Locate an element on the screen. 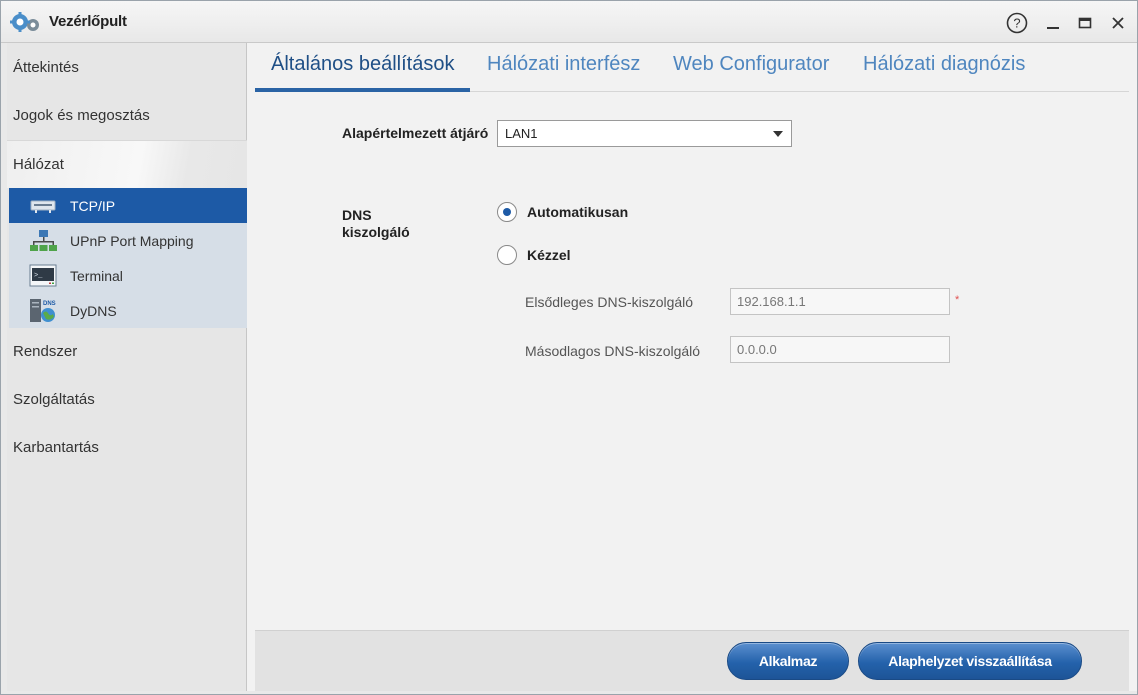  primary-dns-input is located at coordinates (840, 301).